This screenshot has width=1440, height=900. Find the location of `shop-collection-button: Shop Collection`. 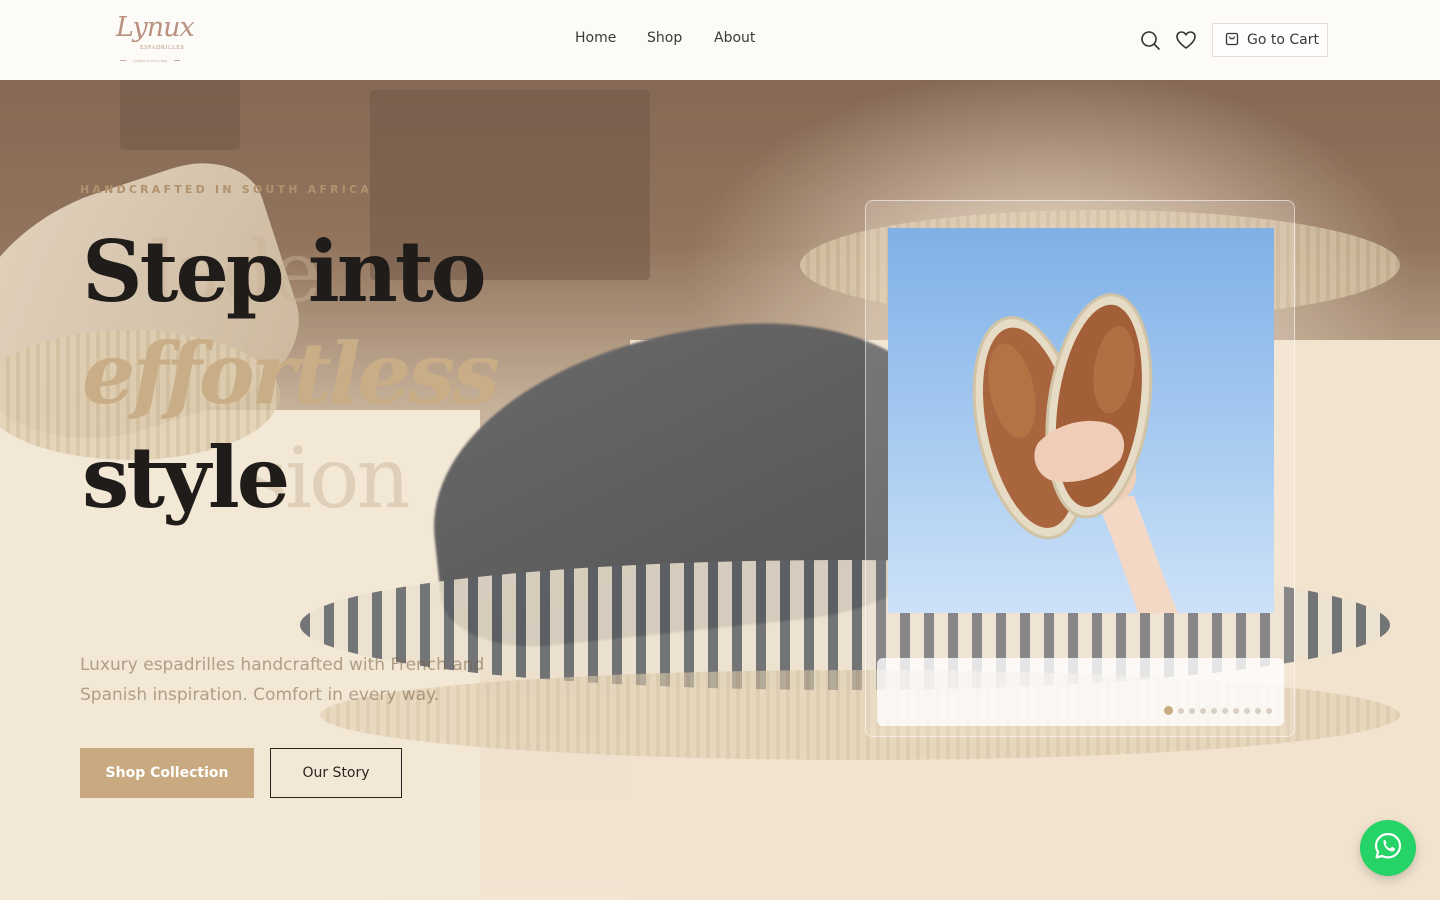

shop-collection-button: Shop Collection is located at coordinates (167, 773).